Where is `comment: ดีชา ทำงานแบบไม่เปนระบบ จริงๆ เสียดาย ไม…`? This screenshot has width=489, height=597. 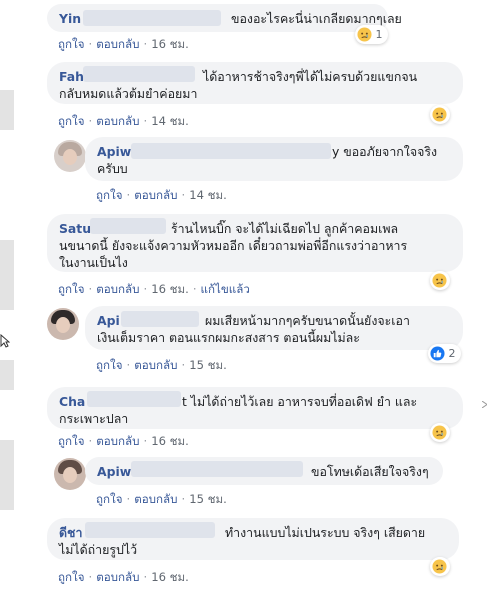 comment: ดีชา ทำงานแบบไม่เปนระบบ จริงๆ เสียดาย ไม… is located at coordinates (244, 557).